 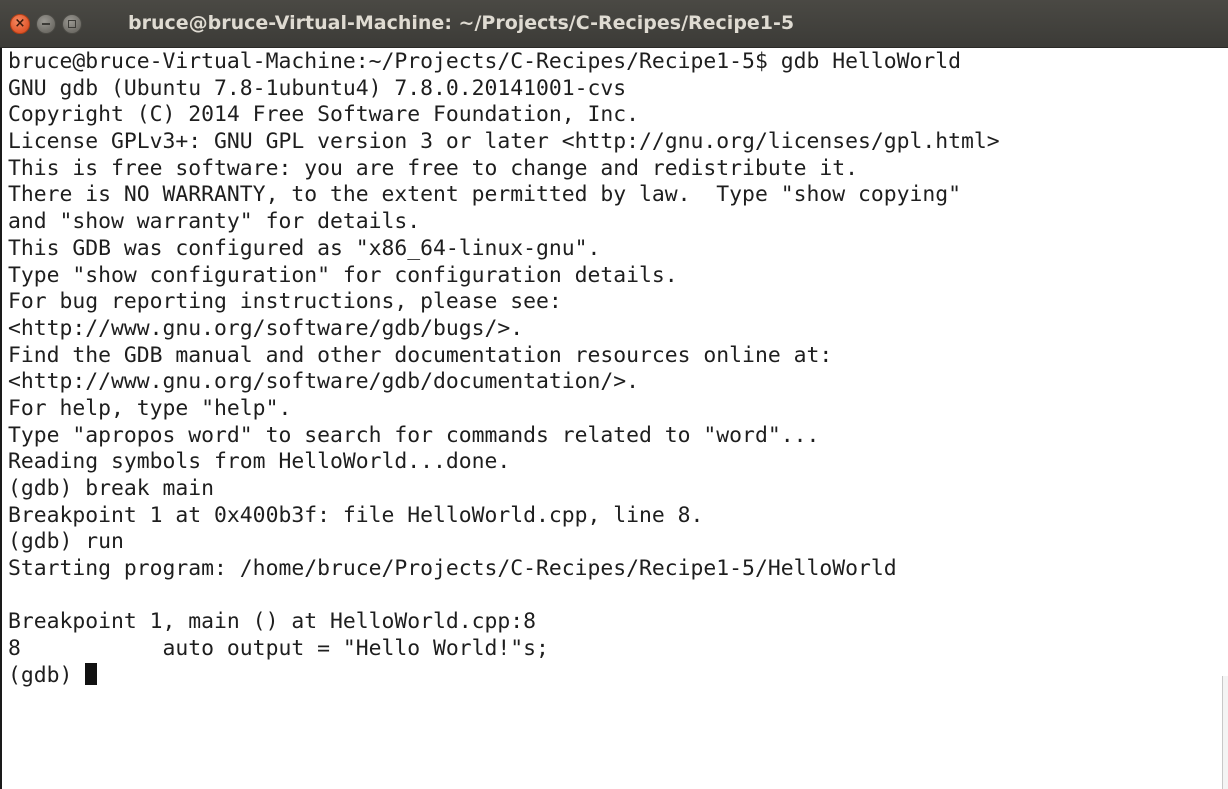 I want to click on terminal-line: <http://www.gnu.org/software/gdb/bugs/>., so click(x=266, y=328).